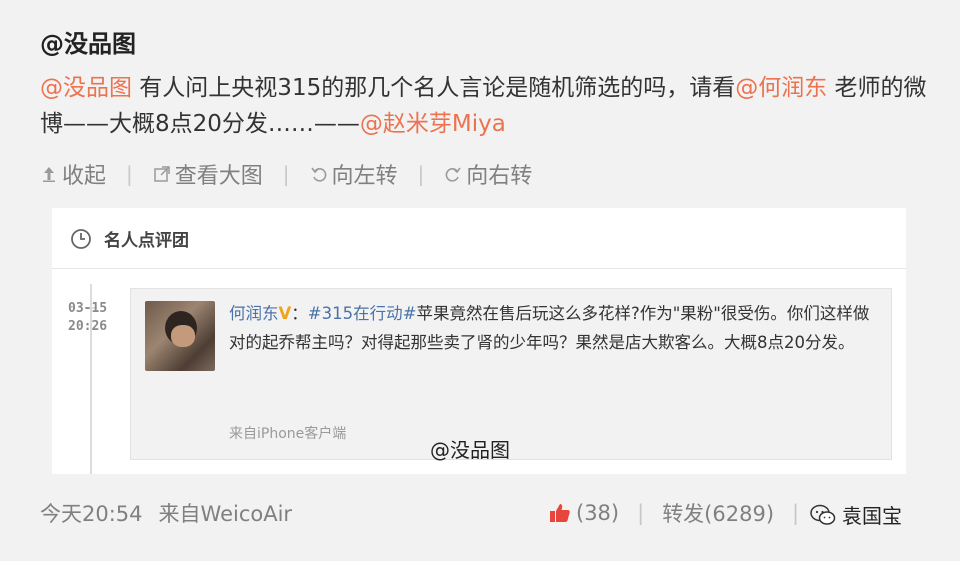 Image resolution: width=960 pixels, height=561 pixels. I want to click on post-time: 今天20:54, so click(91, 513).